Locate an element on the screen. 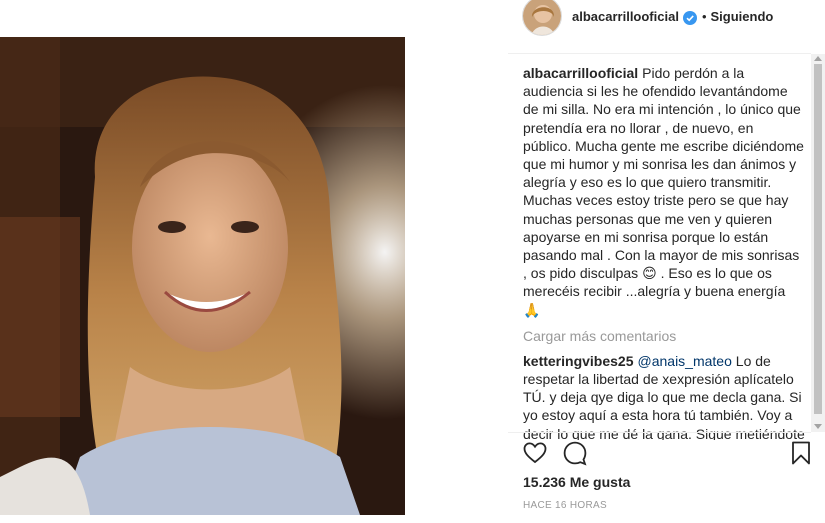 Image resolution: width=825 pixels, height=523 pixels. actions-divider is located at coordinates (659, 432).